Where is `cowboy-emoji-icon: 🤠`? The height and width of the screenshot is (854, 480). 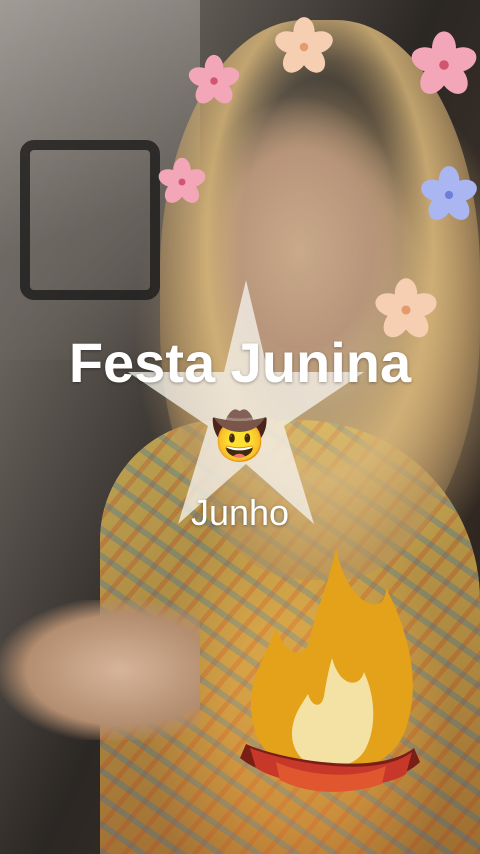
cowboy-emoji-icon: 🤠 is located at coordinates (240, 436).